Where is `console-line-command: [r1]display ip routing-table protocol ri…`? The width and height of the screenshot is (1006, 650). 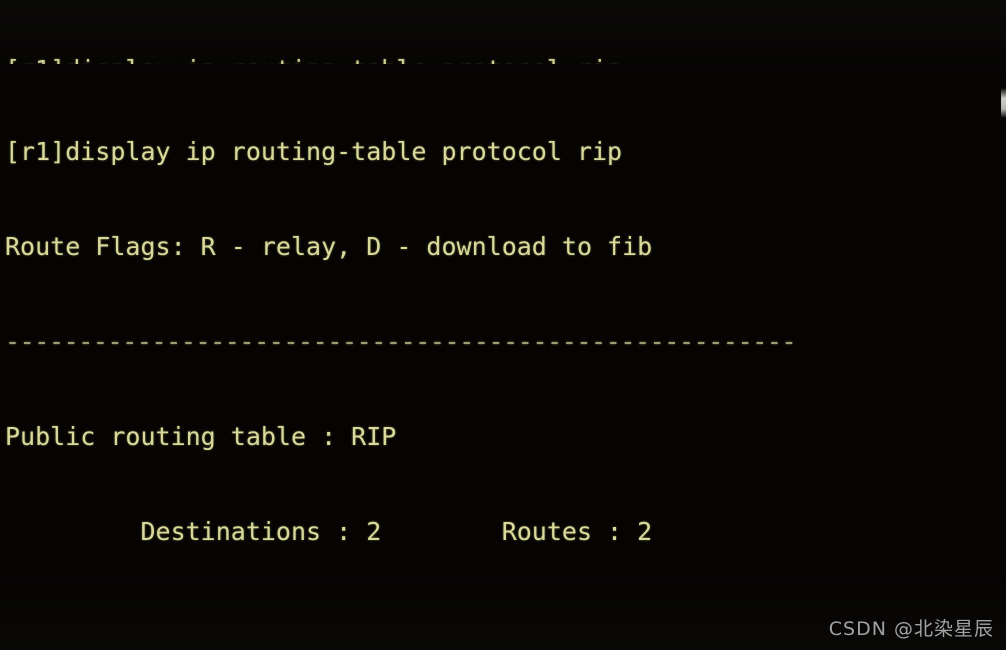
console-line-command: [r1]display ip routing-table protocol ri… is located at coordinates (314, 152).